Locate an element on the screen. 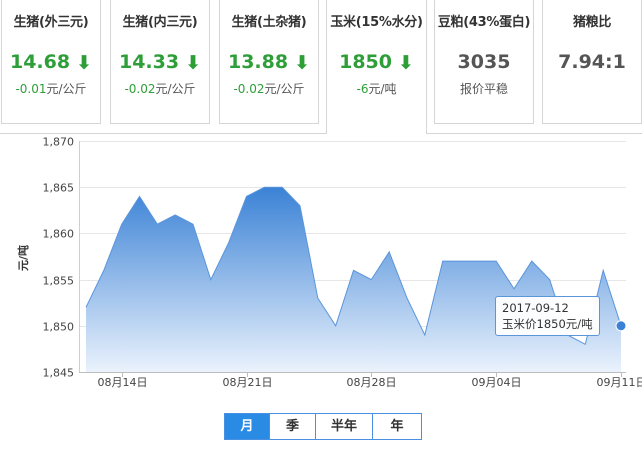 The height and width of the screenshot is (449, 642). x-tick-label: 08月14日 is located at coordinates (123, 382).